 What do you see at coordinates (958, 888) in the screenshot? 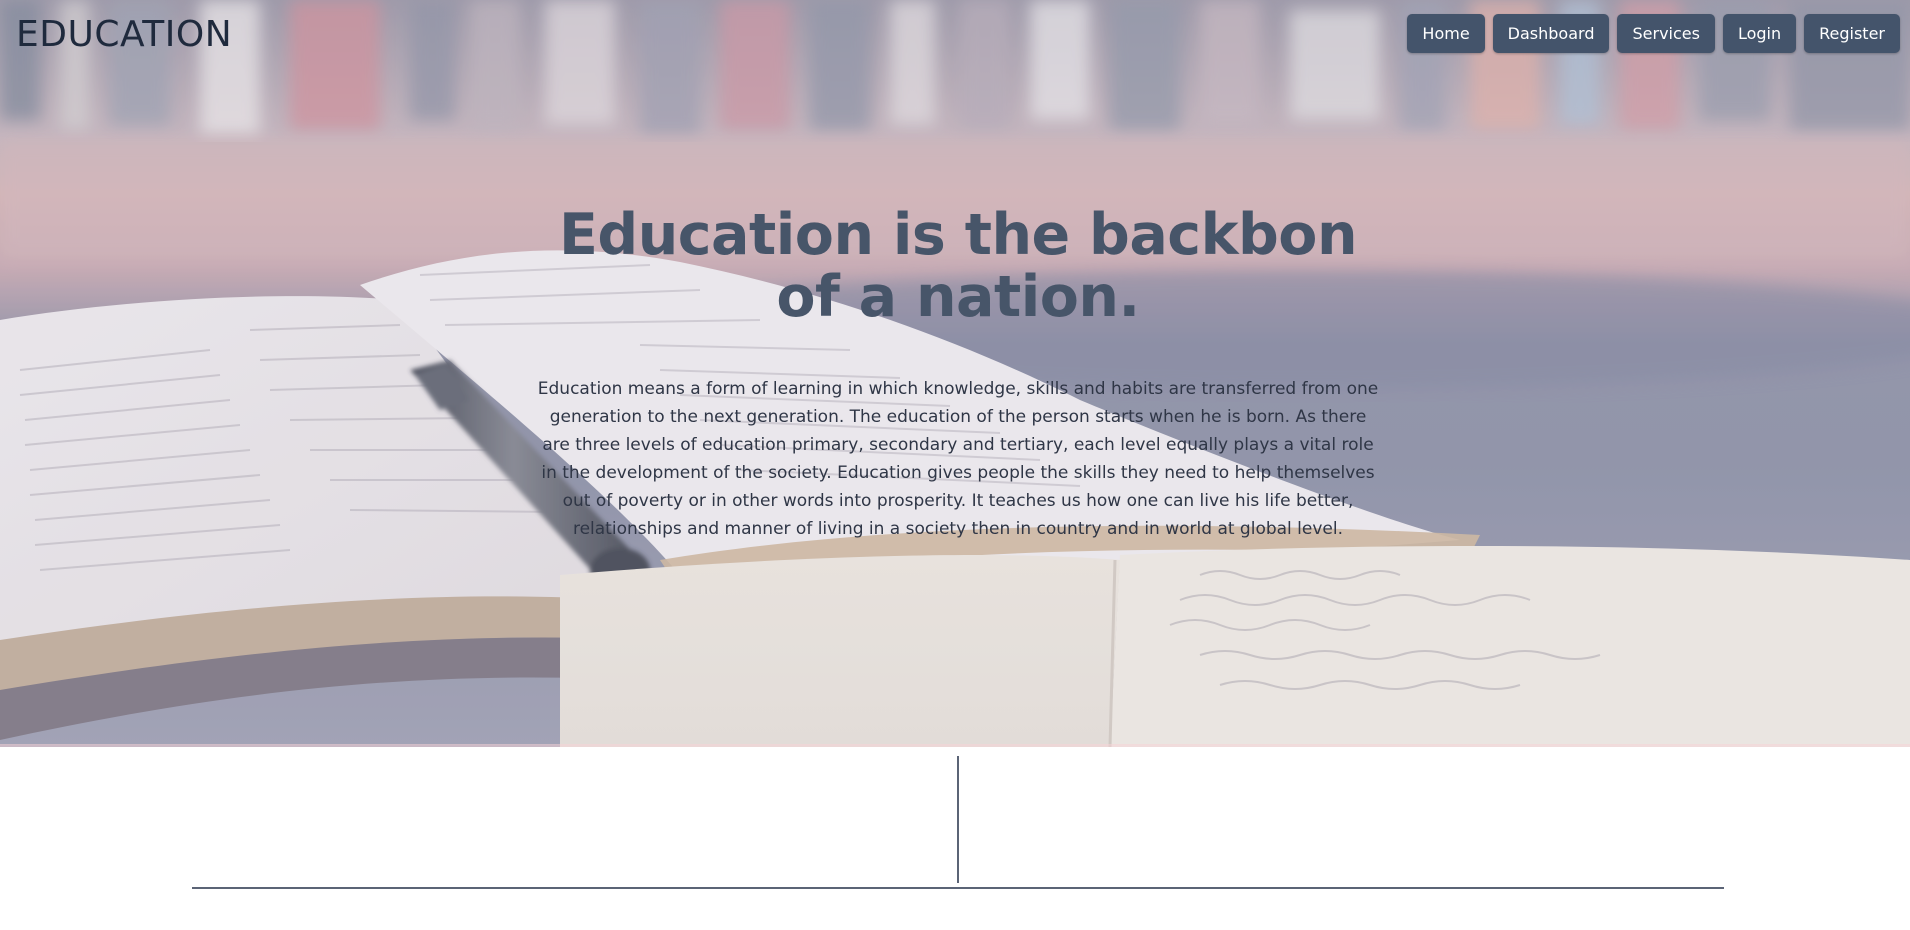
I see `horizontal-divider` at bounding box center [958, 888].